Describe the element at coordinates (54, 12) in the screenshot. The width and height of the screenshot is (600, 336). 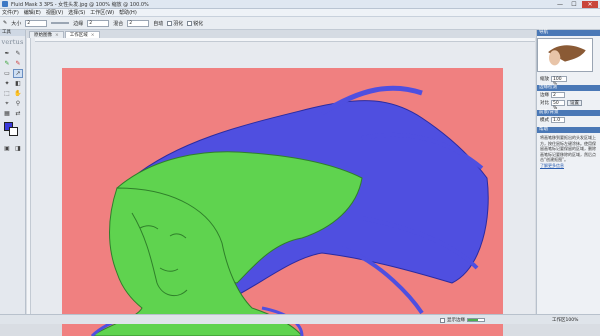
I see `menu-view: 视图(V)` at that location.